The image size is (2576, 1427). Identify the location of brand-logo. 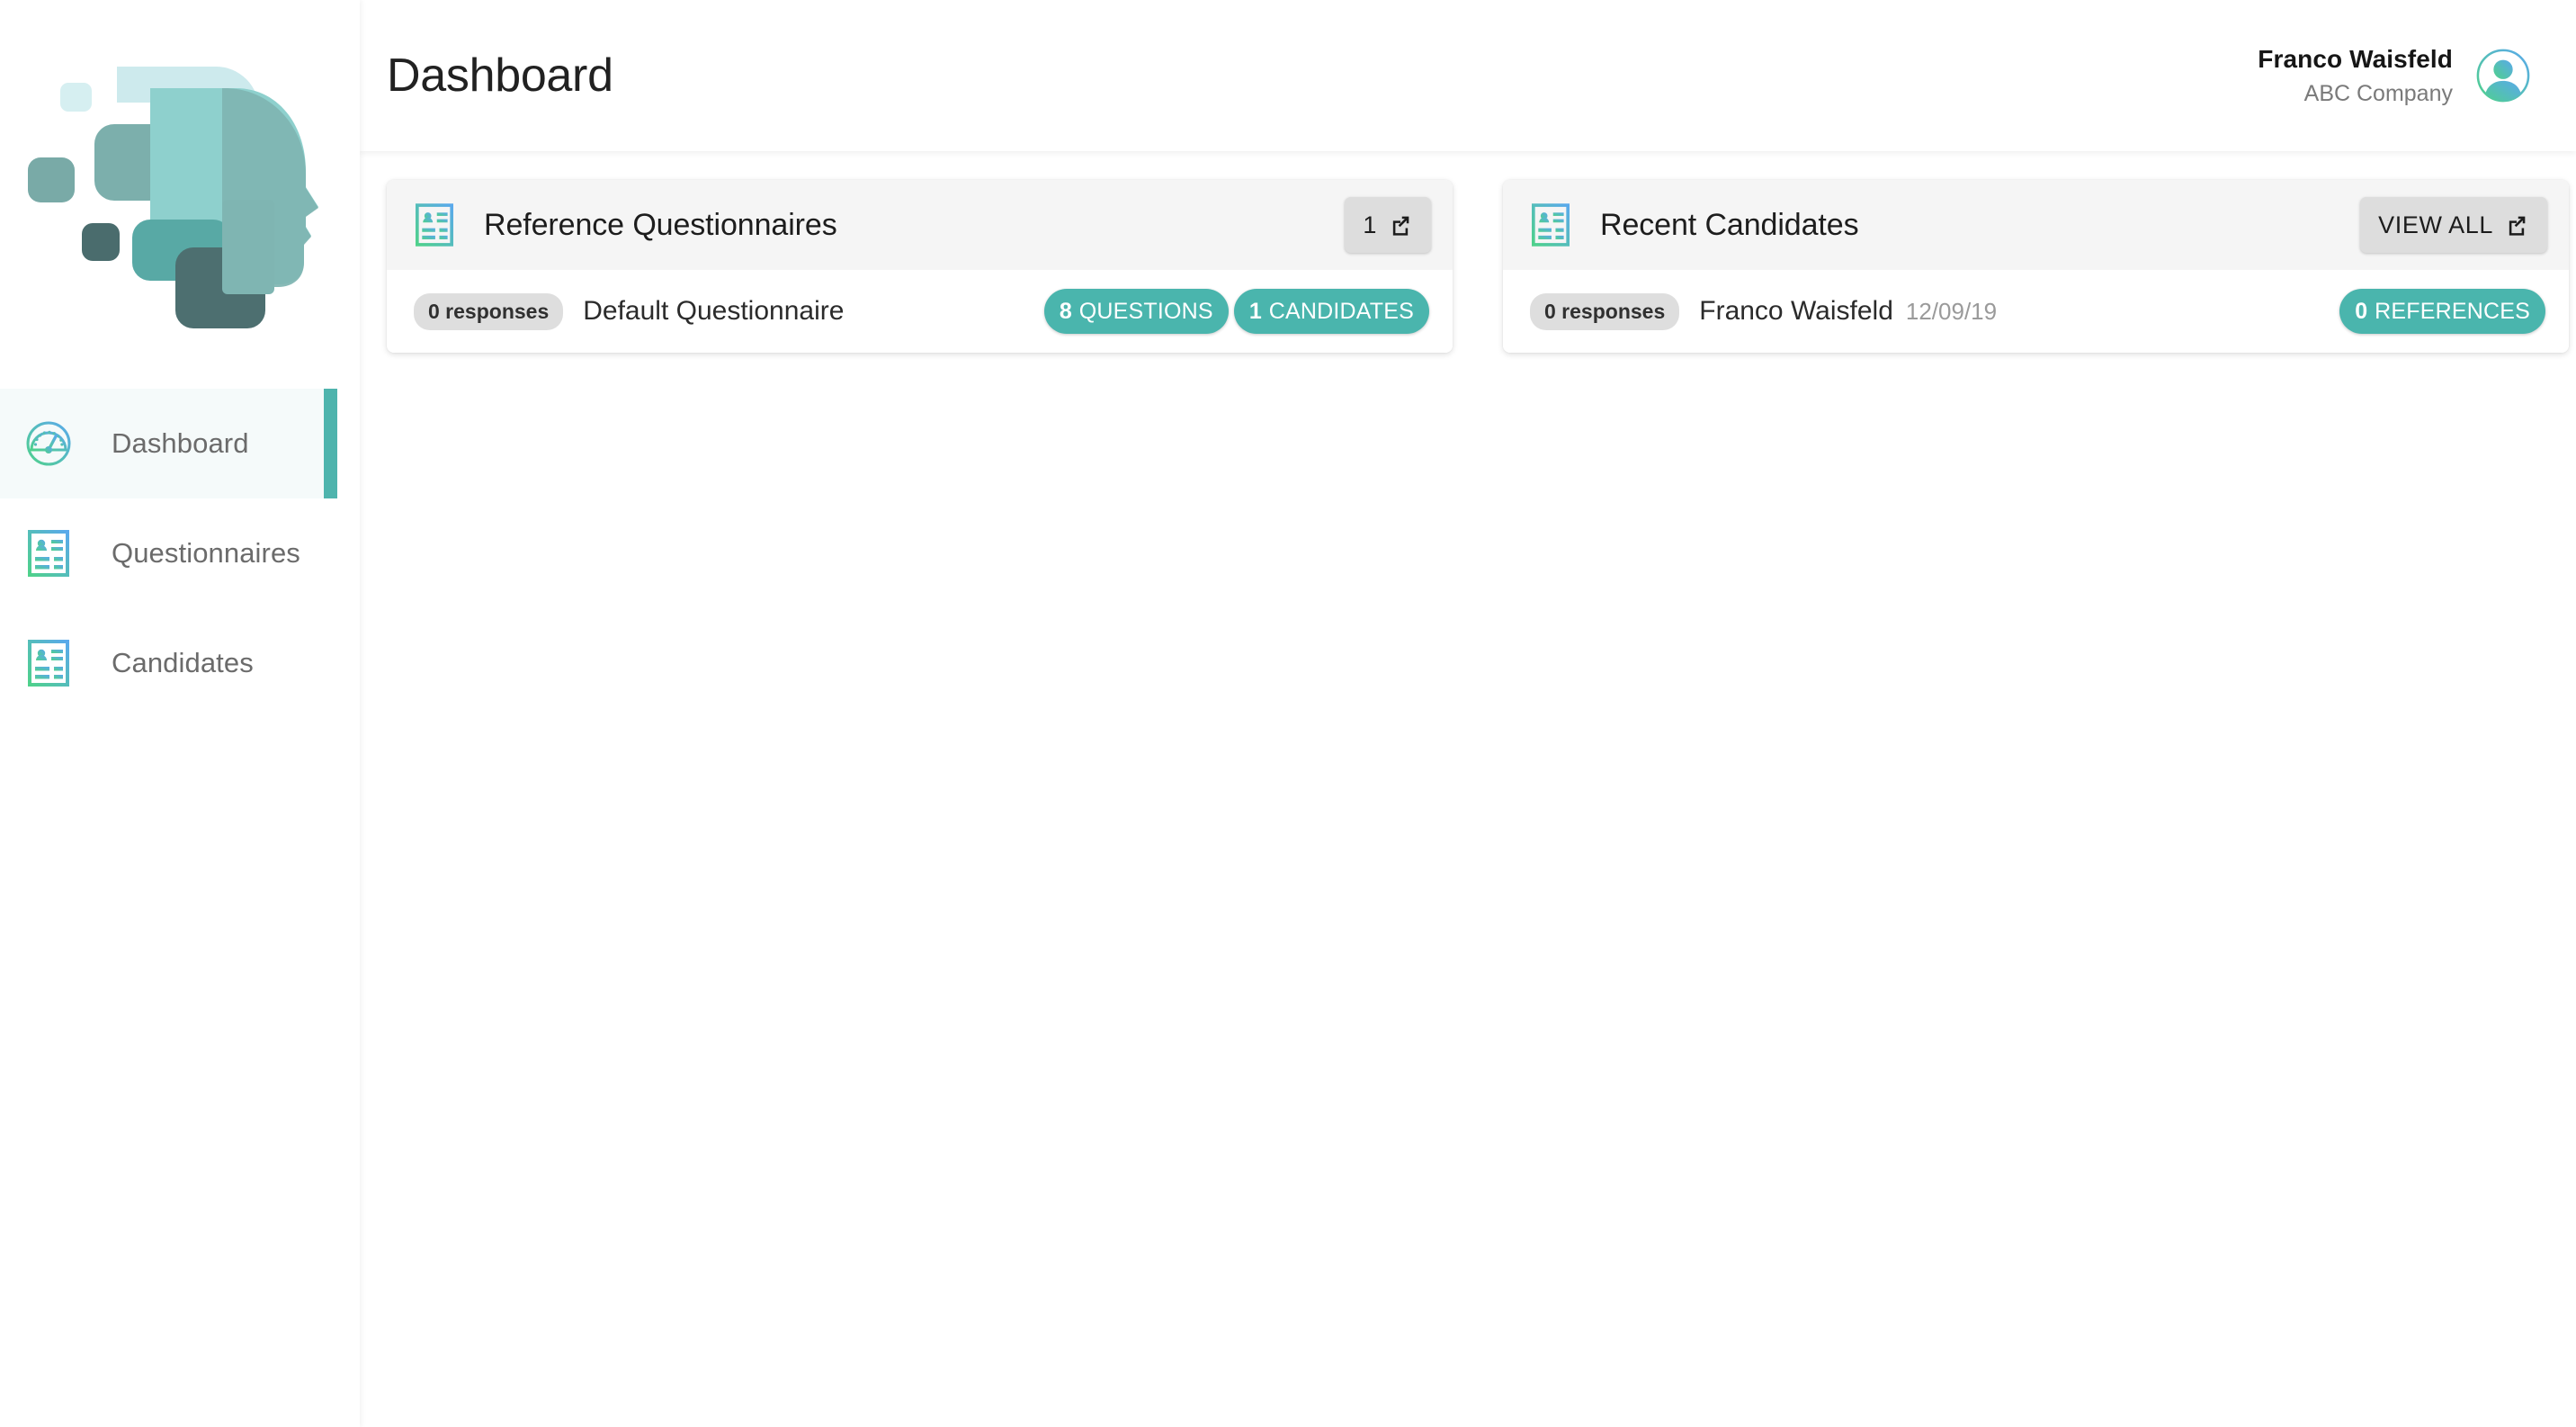
(182, 194).